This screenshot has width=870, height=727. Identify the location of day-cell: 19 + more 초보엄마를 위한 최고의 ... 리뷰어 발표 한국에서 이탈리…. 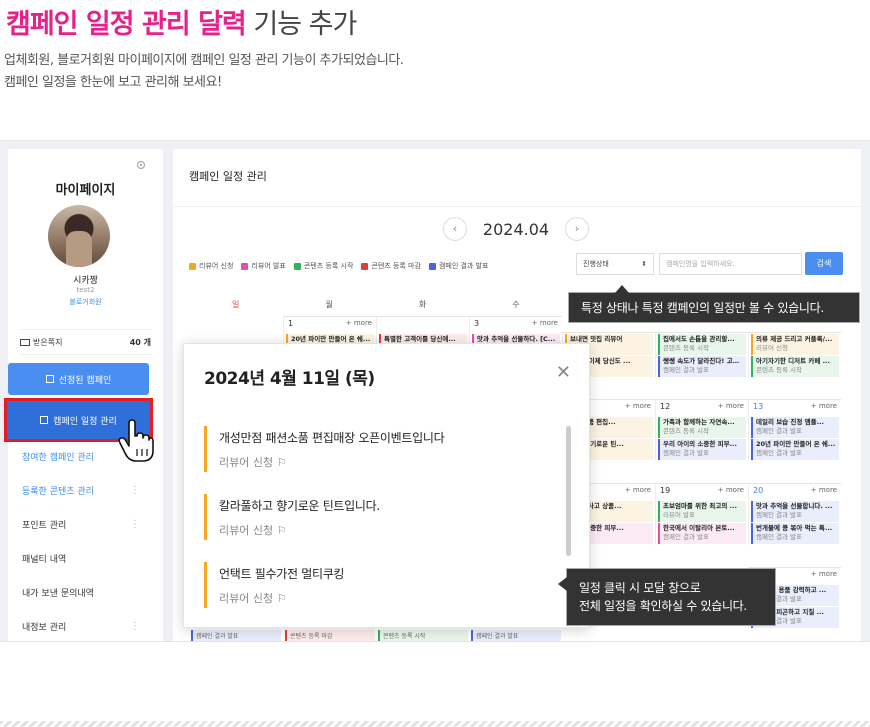
(701, 514).